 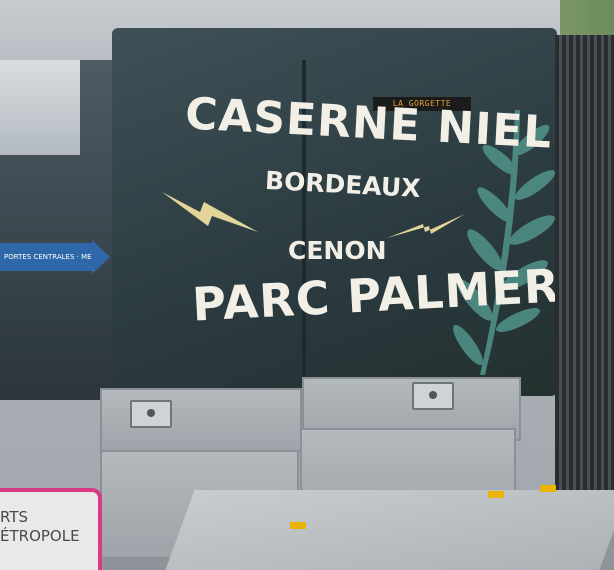 What do you see at coordinates (389, 530) in the screenshot?
I see `platform` at bounding box center [389, 530].